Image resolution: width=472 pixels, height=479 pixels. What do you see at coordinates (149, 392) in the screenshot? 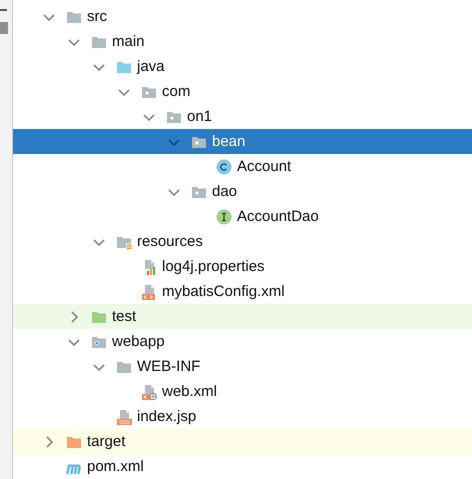
I see `web-xml-file-icon` at bounding box center [149, 392].